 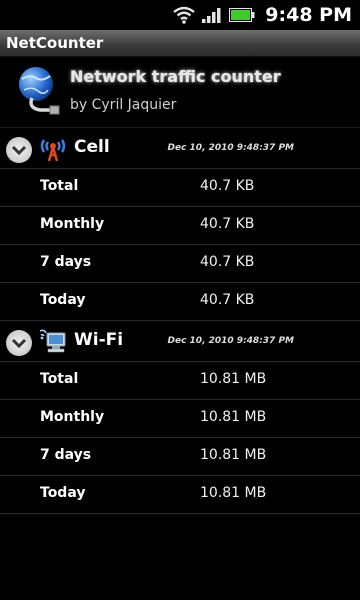 I want to click on section-header-cell: Cell Dec 10, 2010 9:48:37 PM, so click(x=180, y=148).